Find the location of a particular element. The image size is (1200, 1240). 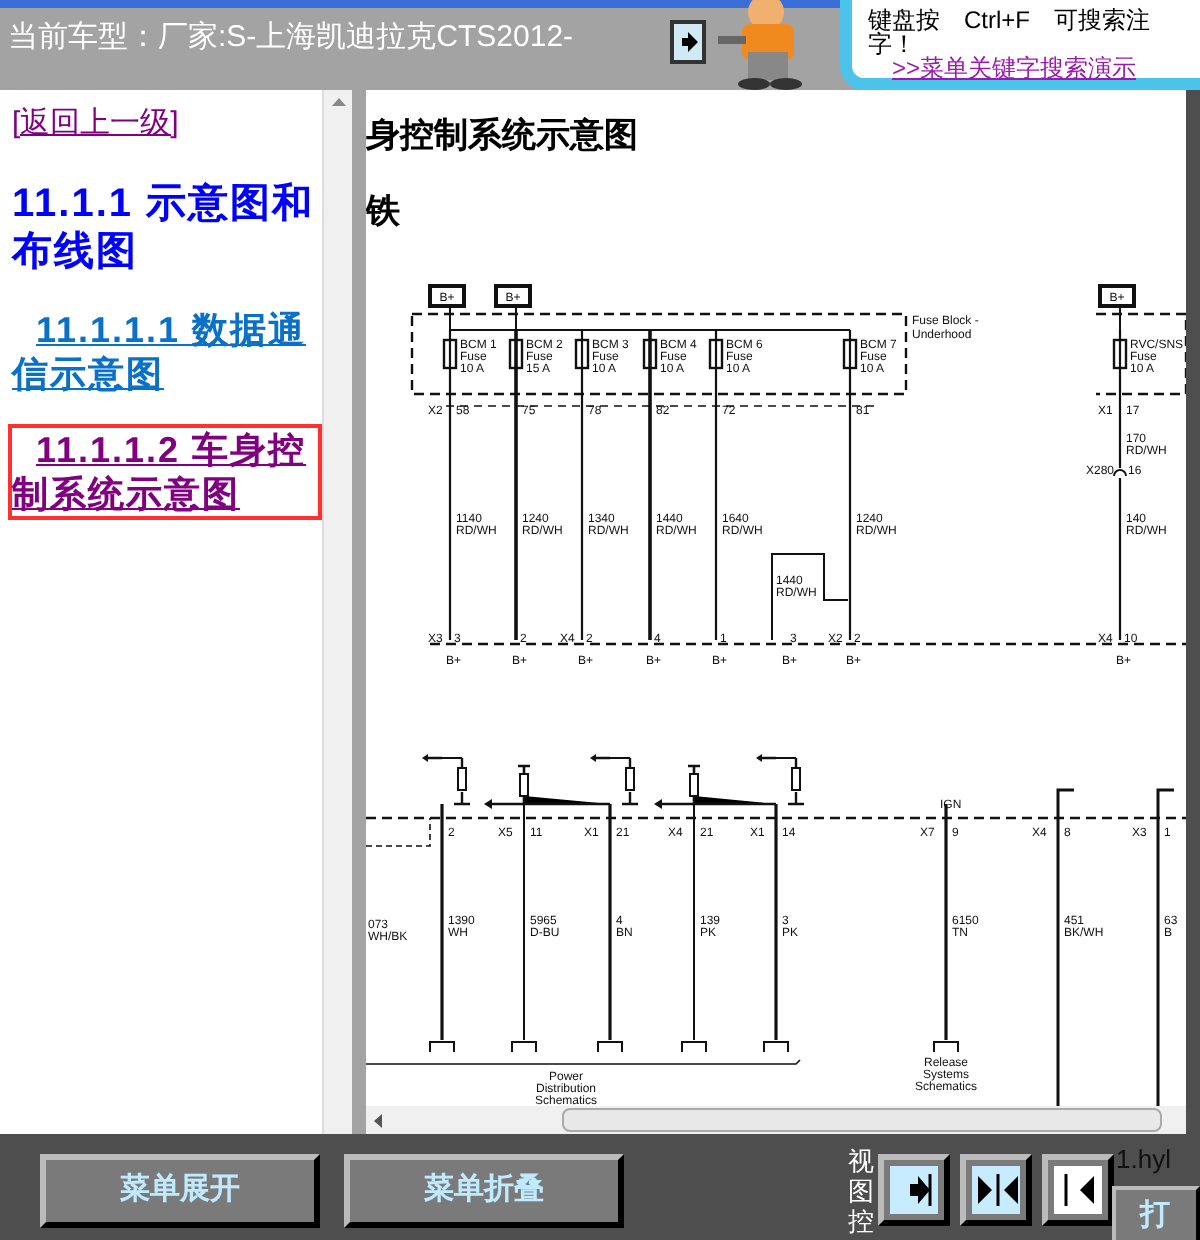

horizontal-scrollbar is located at coordinates (776, 1120).